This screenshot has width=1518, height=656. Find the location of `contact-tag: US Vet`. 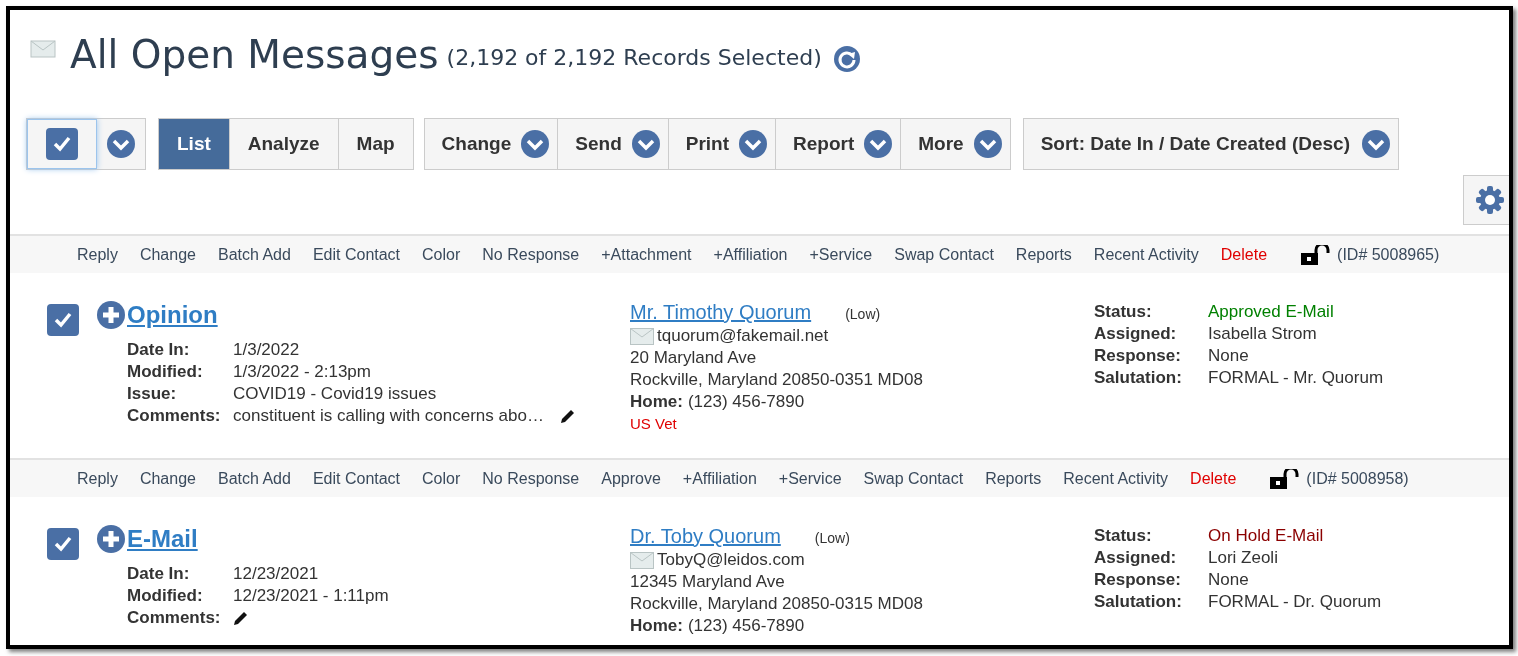

contact-tag: US Vet is located at coordinates (653, 424).